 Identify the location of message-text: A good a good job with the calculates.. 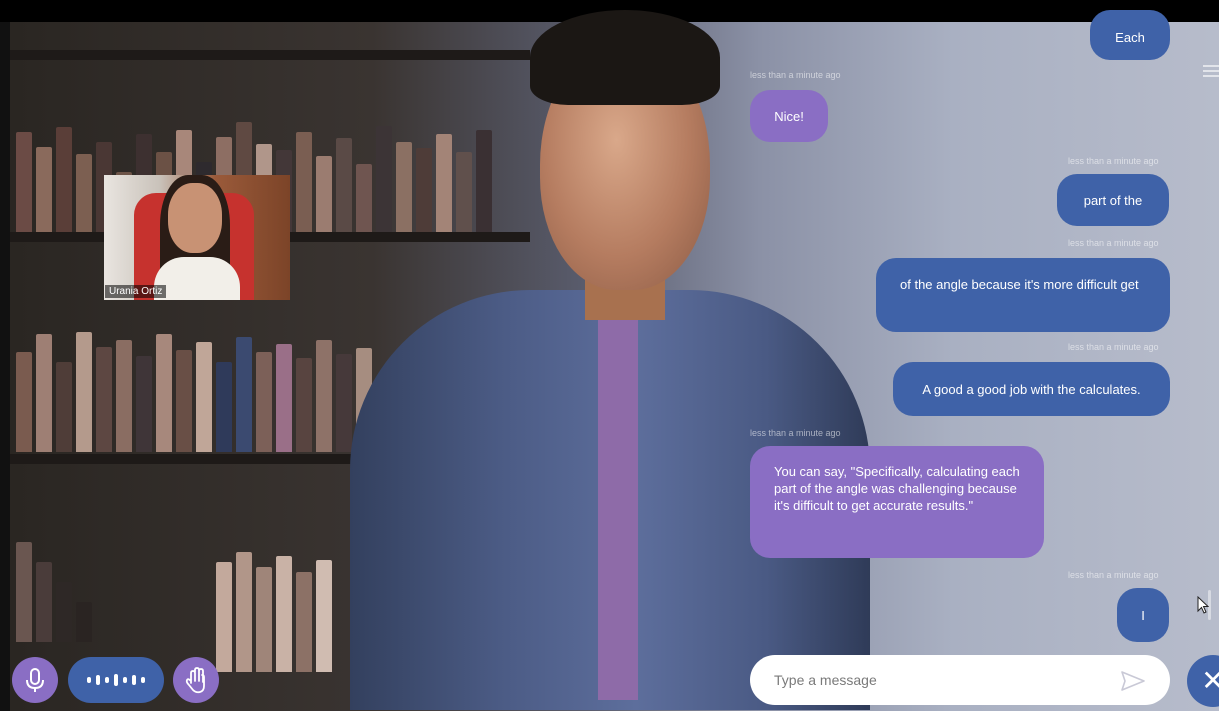
(1031, 389).